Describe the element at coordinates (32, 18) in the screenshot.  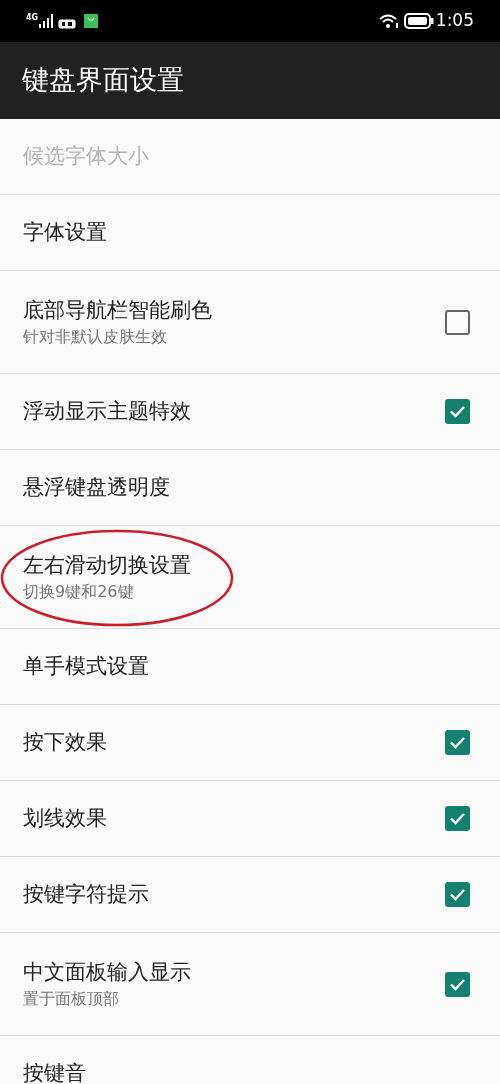
I see `network-label: 4G` at that location.